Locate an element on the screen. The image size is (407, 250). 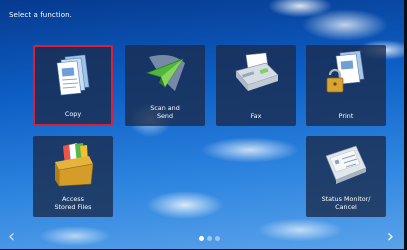
status-monitor-cancel-tile: Status Monitor/ Cancel is located at coordinates (346, 176).